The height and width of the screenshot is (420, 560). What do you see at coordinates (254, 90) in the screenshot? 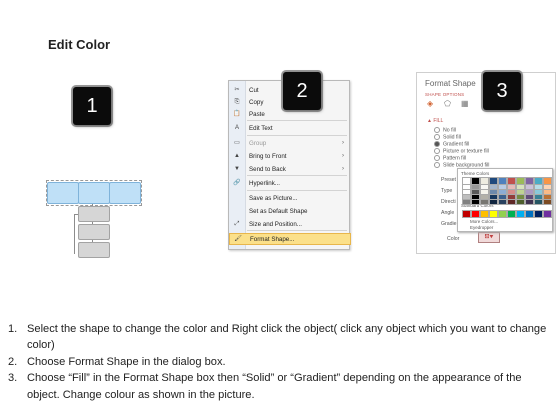
I see `menu-item-label: Cut` at bounding box center [254, 90].